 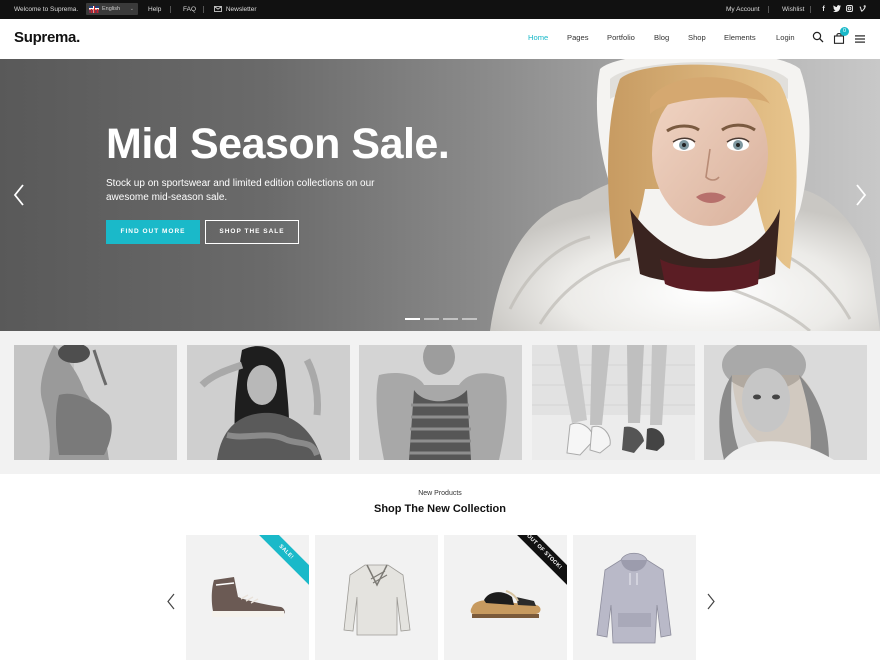 I want to click on nav-elements: Elements, so click(x=740, y=37).